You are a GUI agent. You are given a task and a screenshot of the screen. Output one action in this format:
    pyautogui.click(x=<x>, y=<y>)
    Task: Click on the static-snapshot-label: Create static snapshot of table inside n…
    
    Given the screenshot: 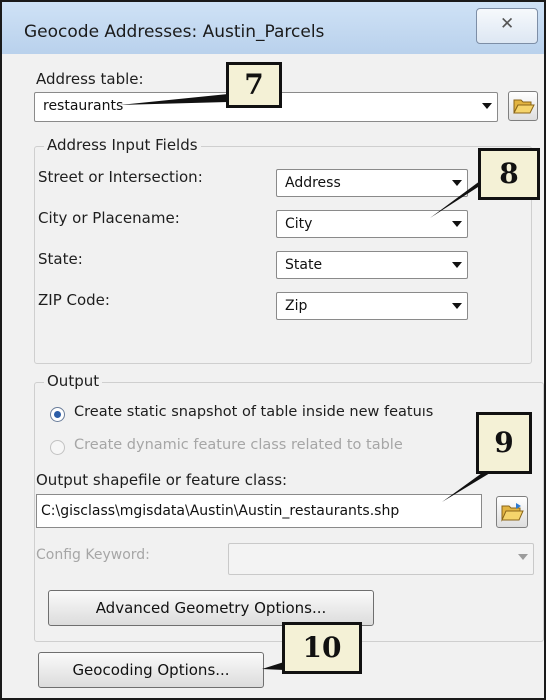 What is the action you would take?
    pyautogui.click(x=254, y=412)
    